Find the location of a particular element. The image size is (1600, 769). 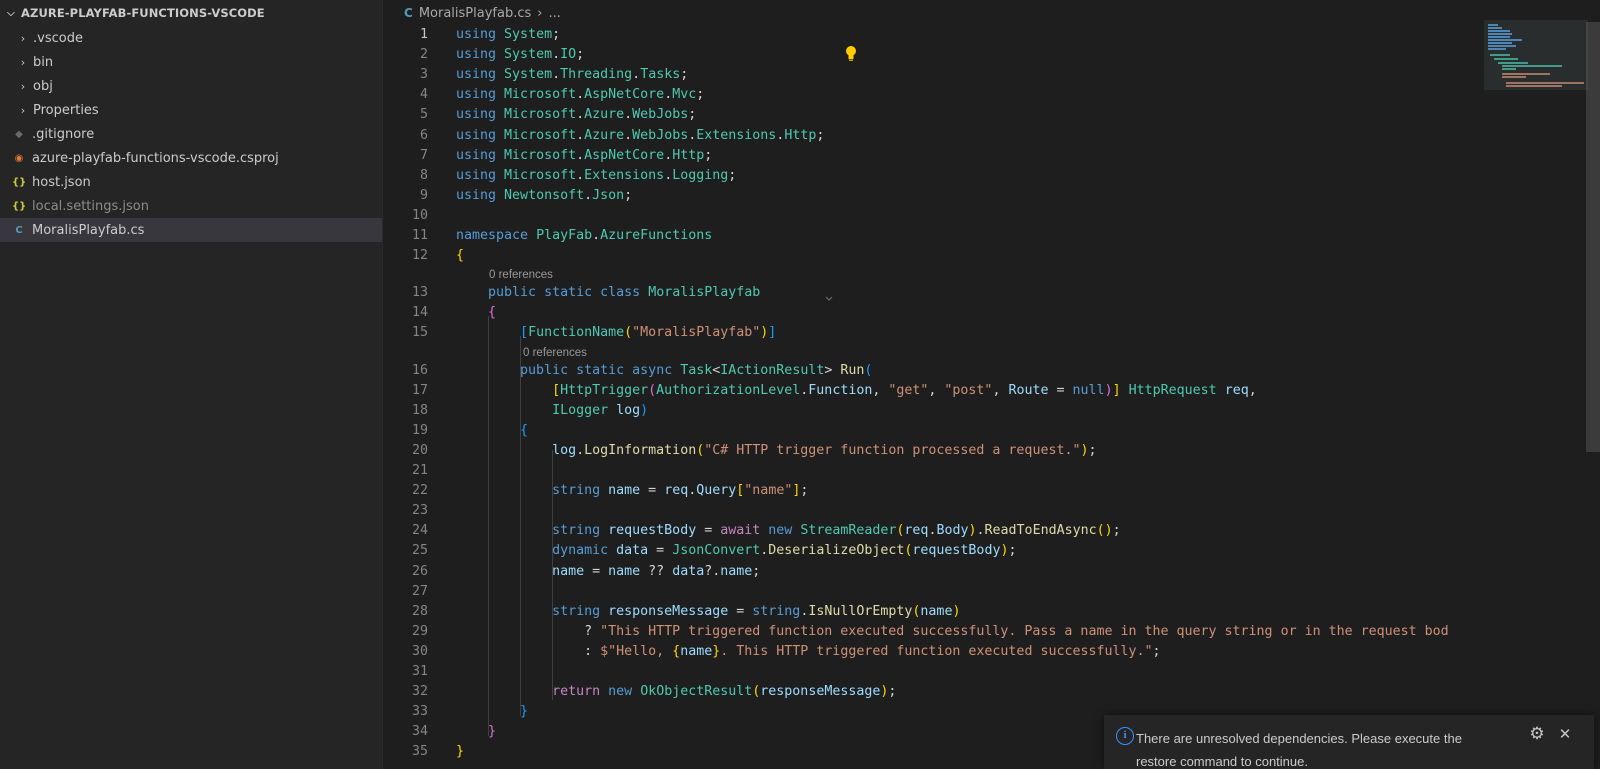

gear-icon: ⚙ is located at coordinates (1537, 734).